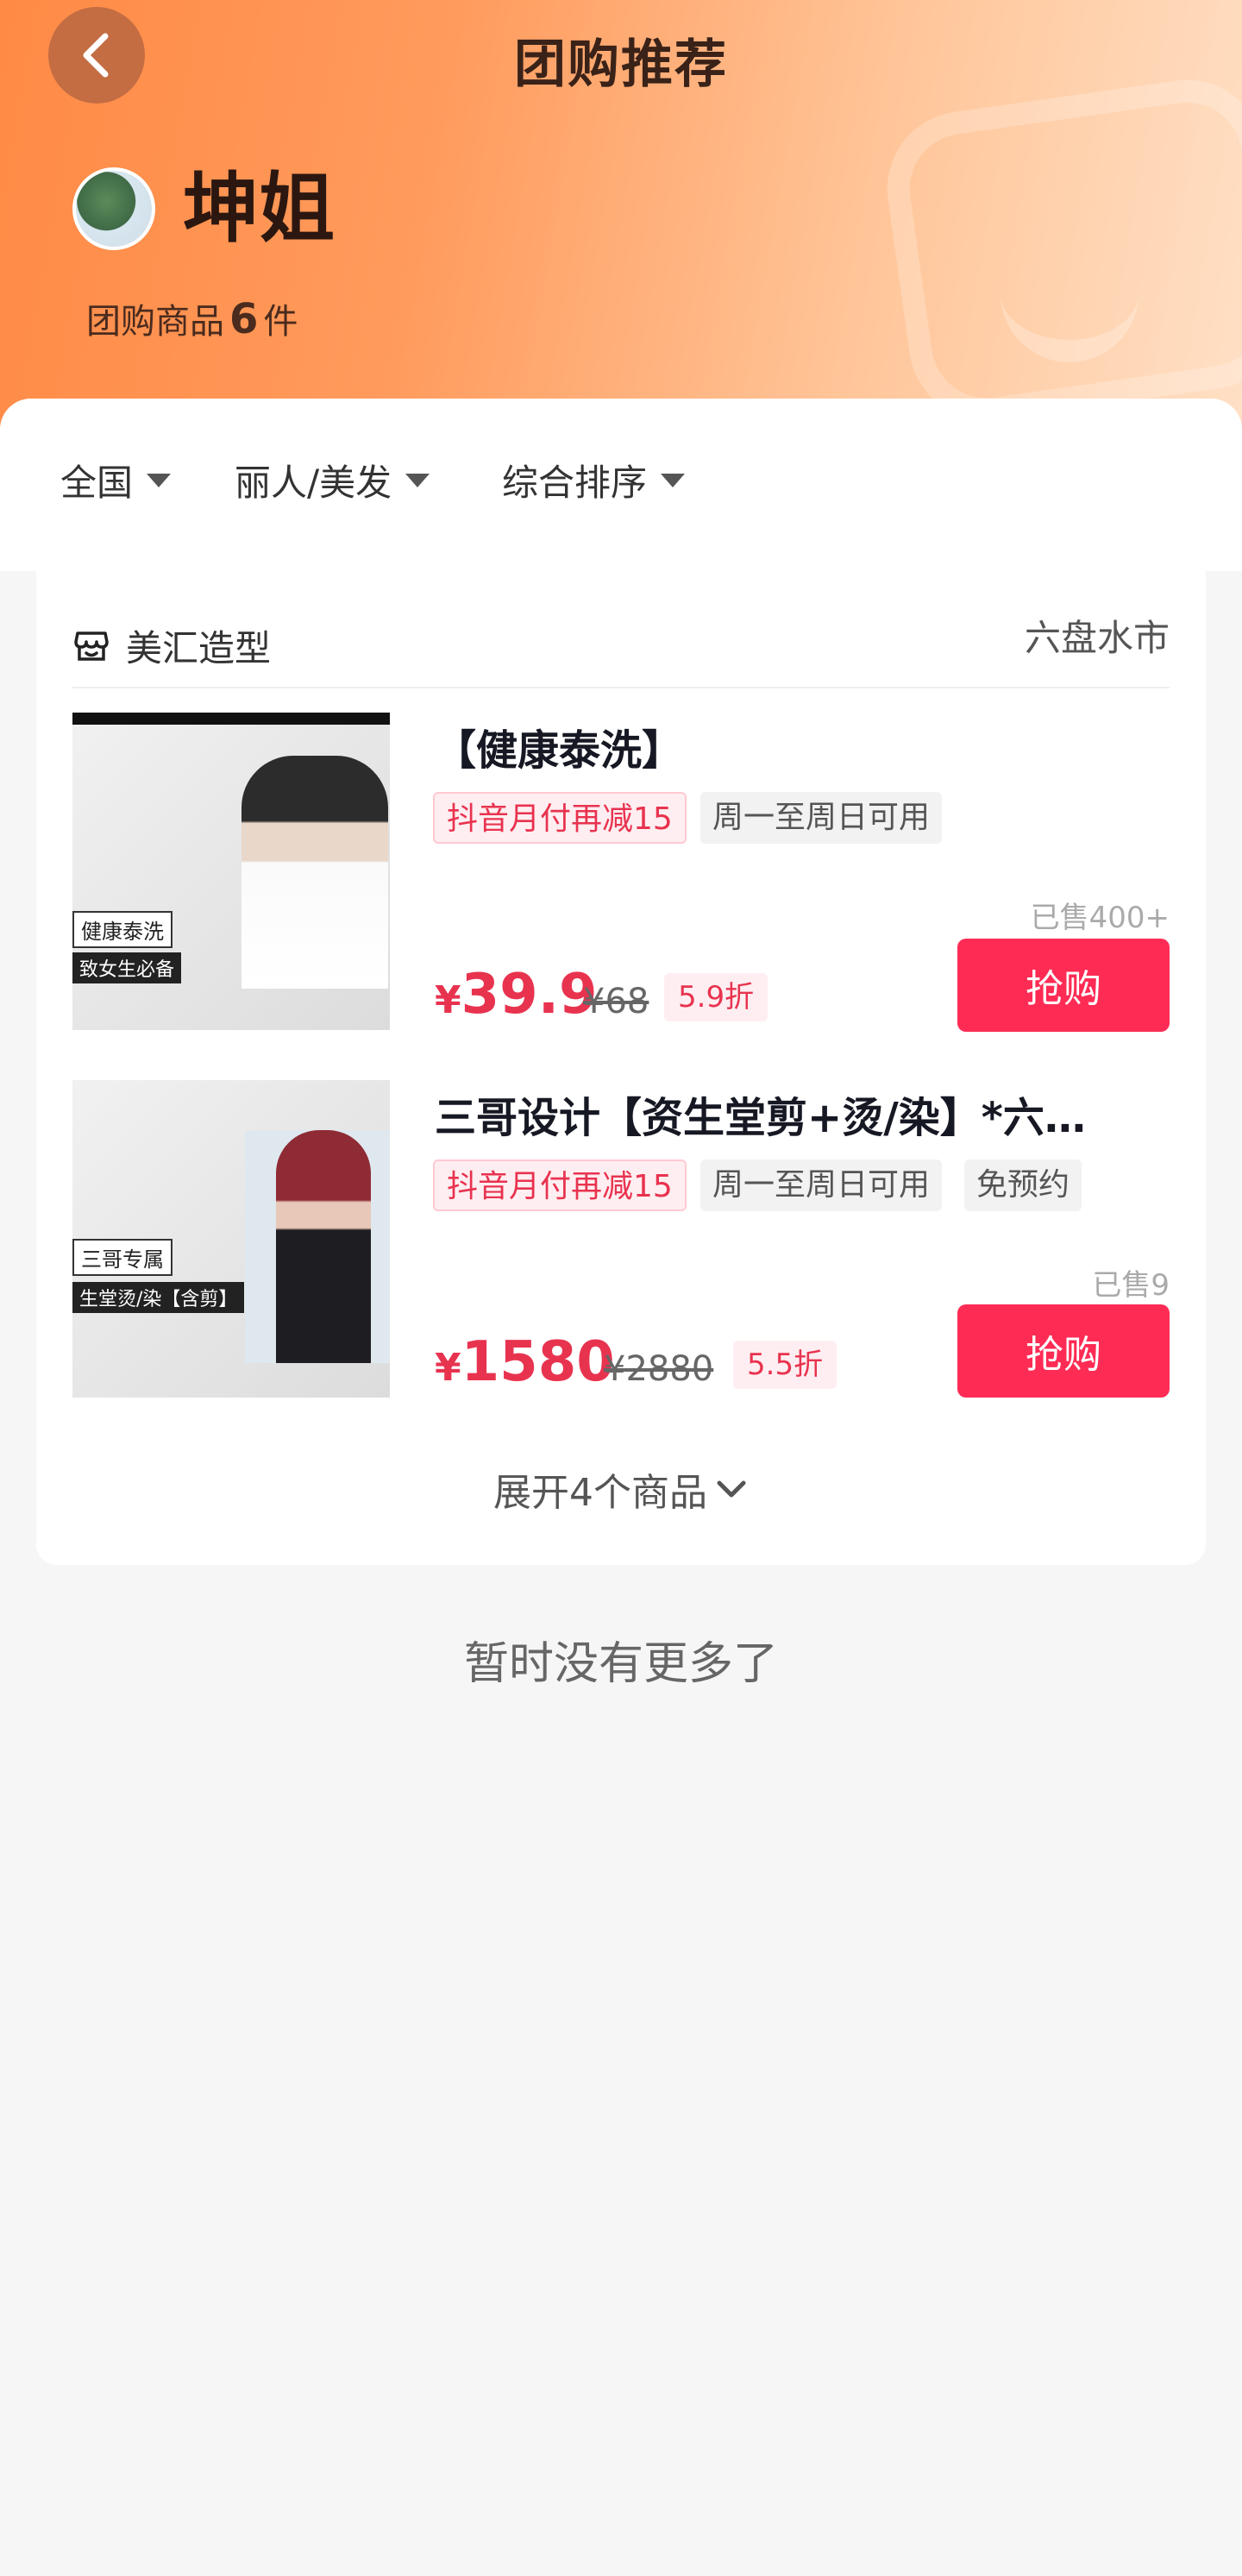  Describe the element at coordinates (314, 483) in the screenshot. I see `filter-category-label: 丽人/美发` at that location.